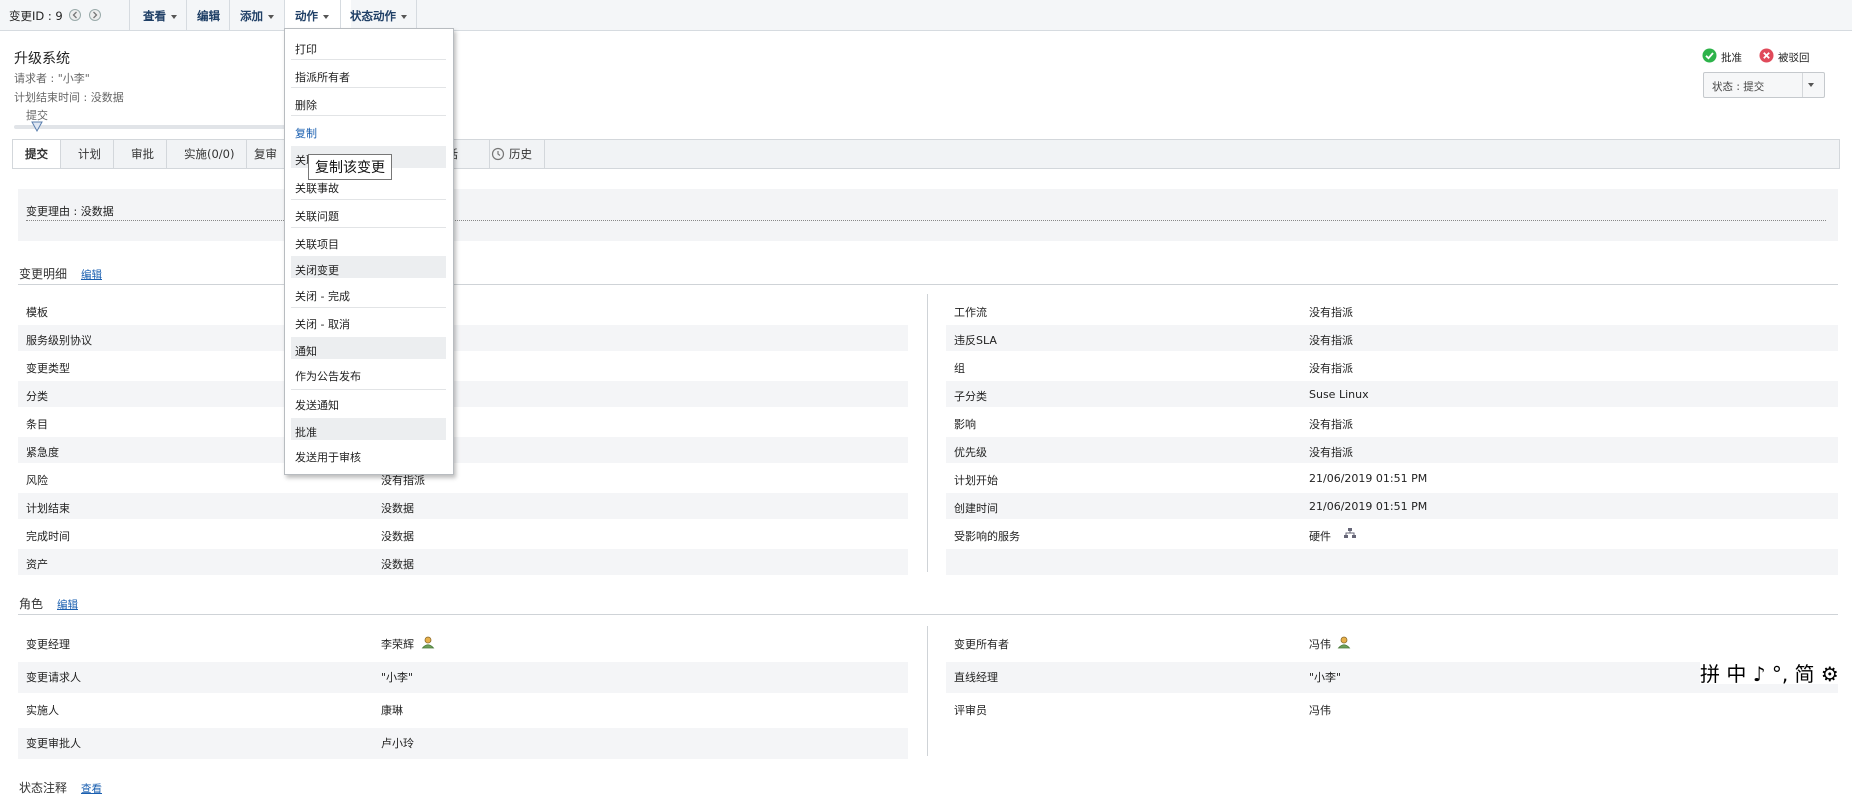 The height and width of the screenshot is (799, 1852). What do you see at coordinates (91, 274) in the screenshot?
I see `details-edit-link: 编辑` at bounding box center [91, 274].